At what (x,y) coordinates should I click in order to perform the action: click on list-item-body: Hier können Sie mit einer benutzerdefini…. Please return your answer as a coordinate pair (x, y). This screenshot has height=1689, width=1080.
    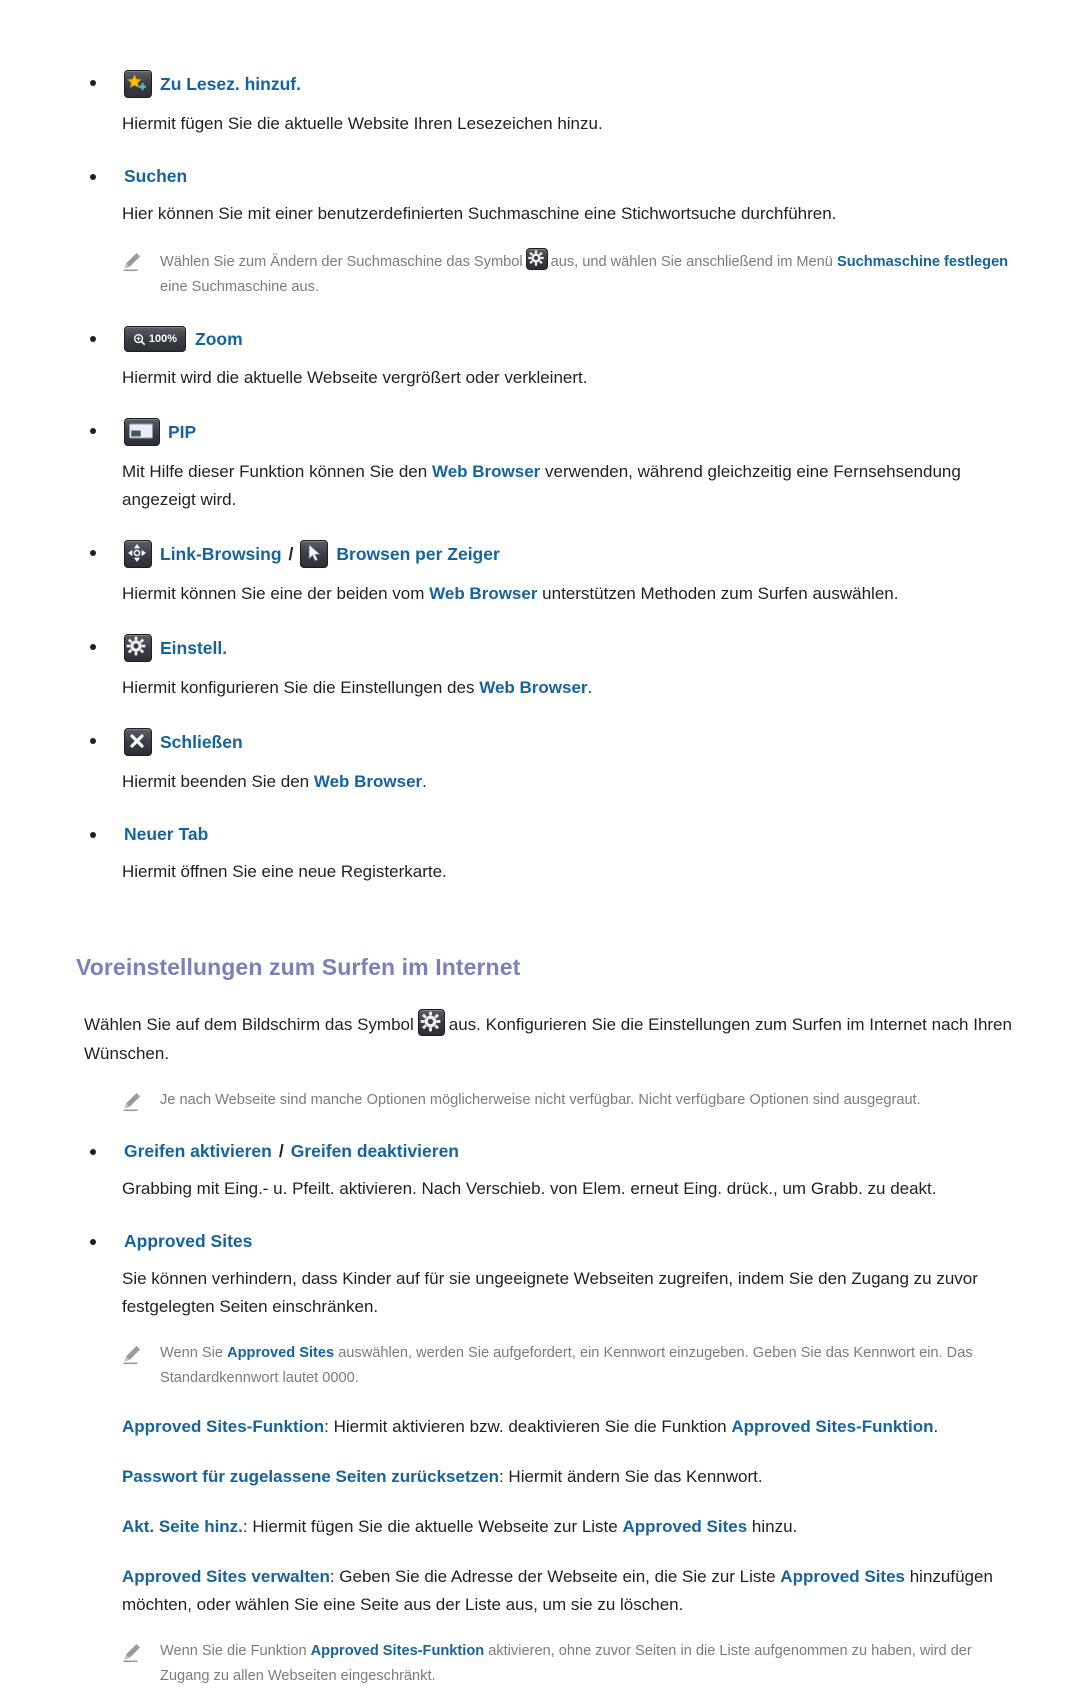
    Looking at the image, I should click on (479, 213).